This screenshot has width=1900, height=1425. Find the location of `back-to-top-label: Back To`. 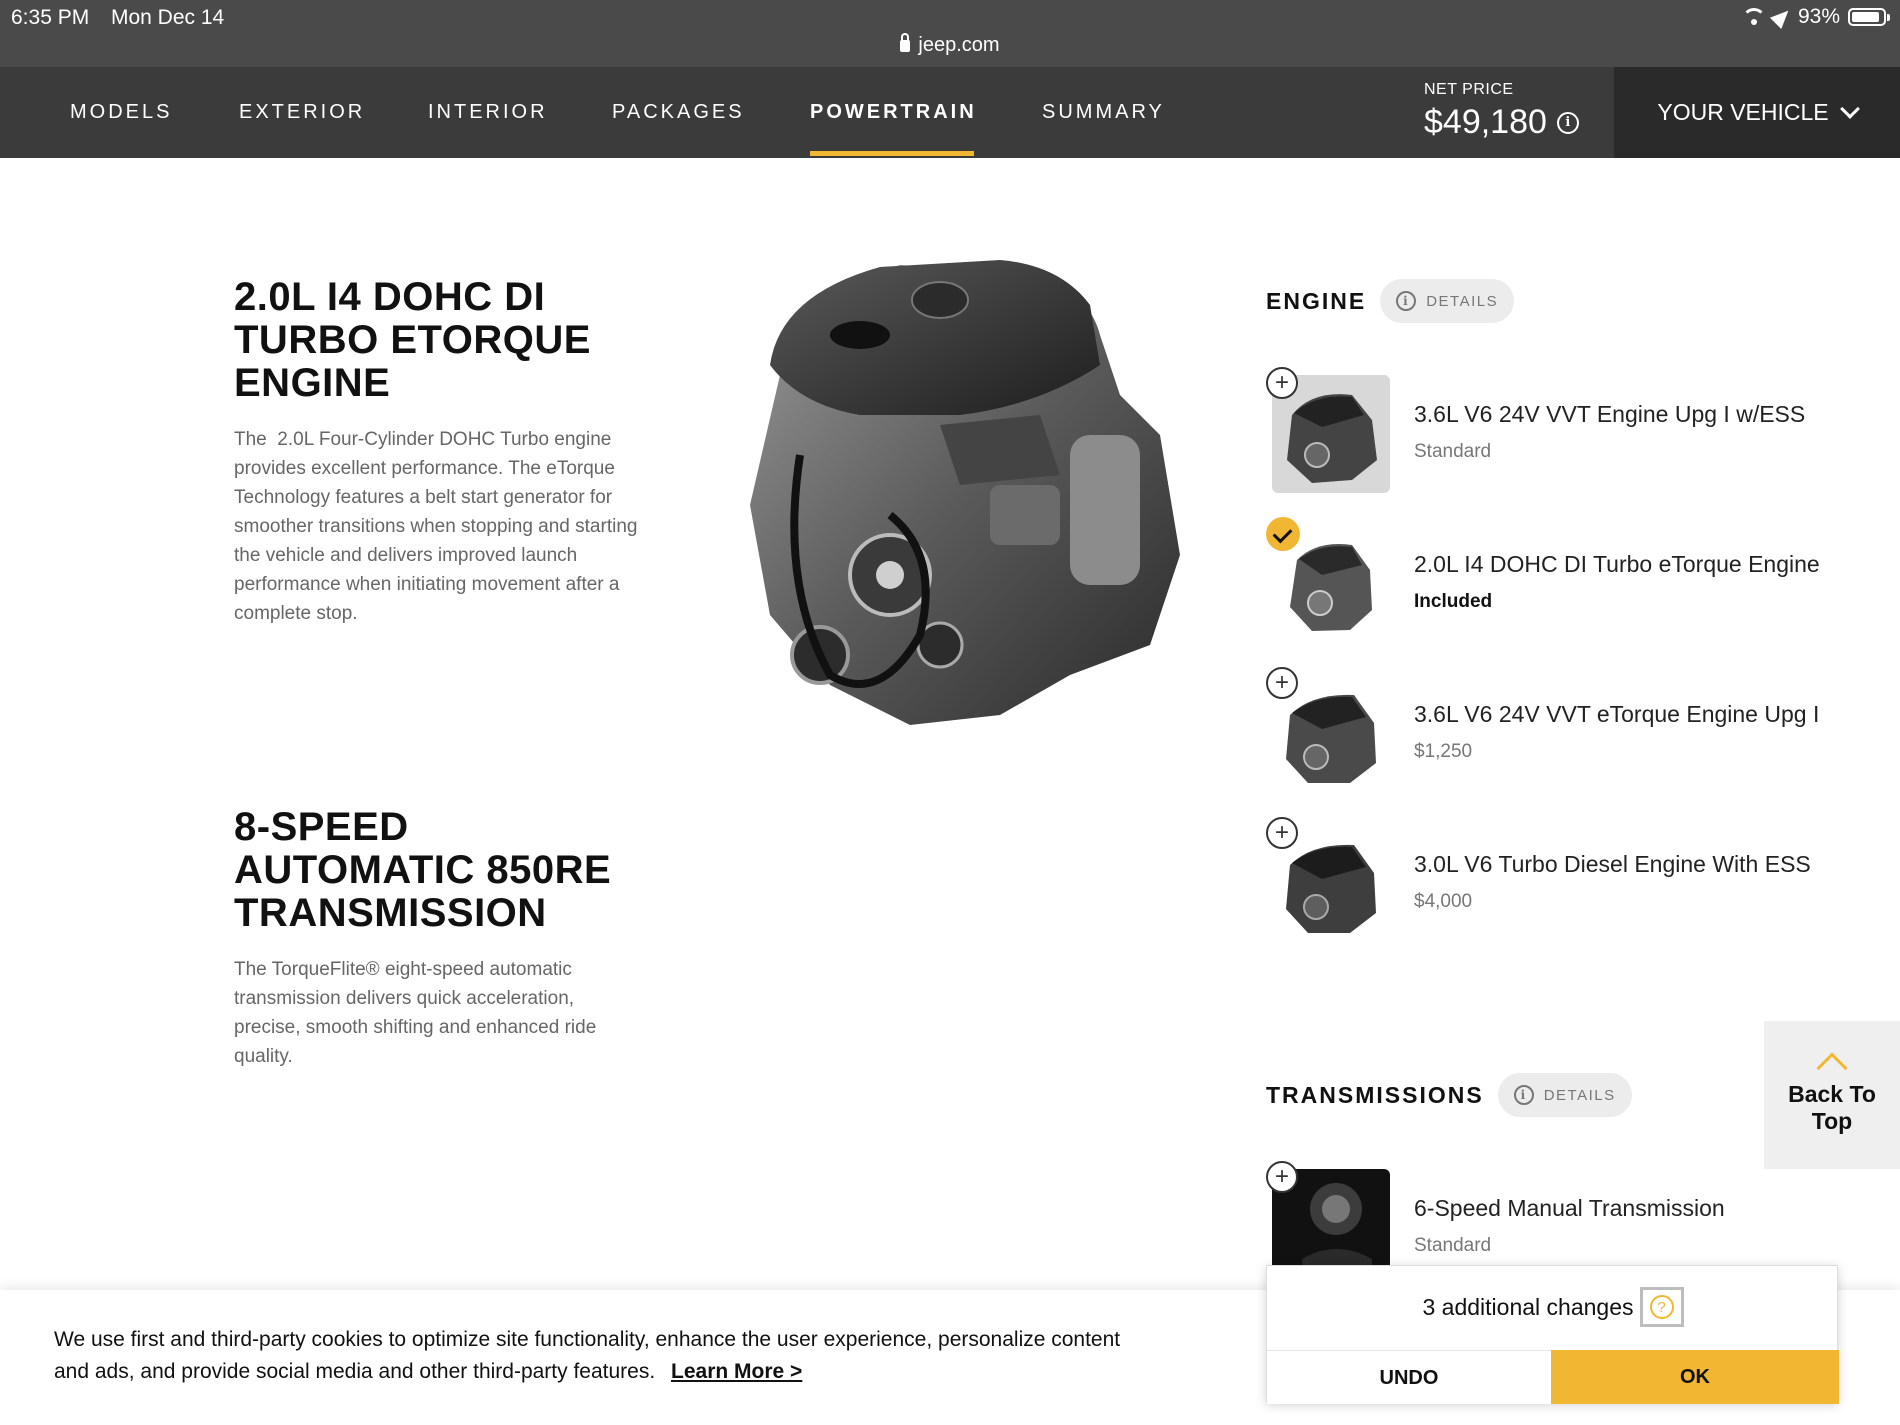

back-to-top-label: Back To is located at coordinates (1832, 1094).